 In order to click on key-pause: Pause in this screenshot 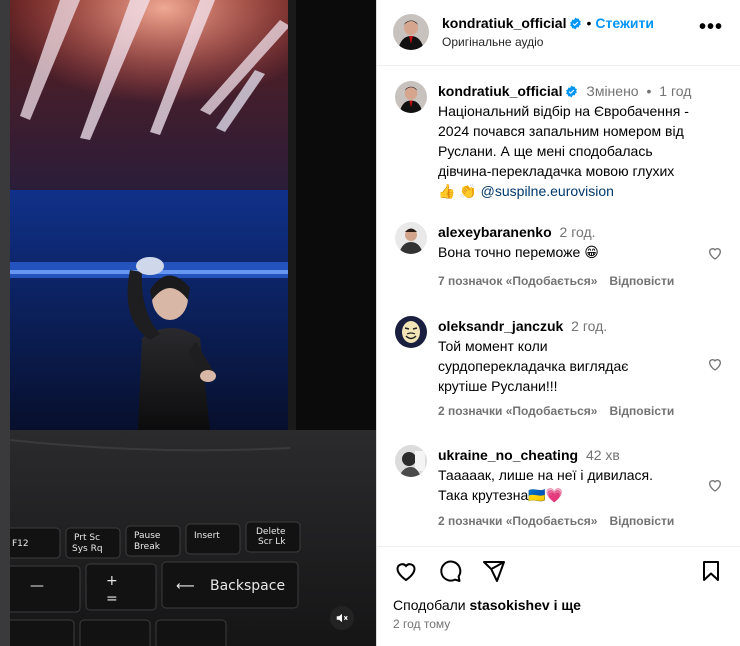, I will do `click(147, 536)`.